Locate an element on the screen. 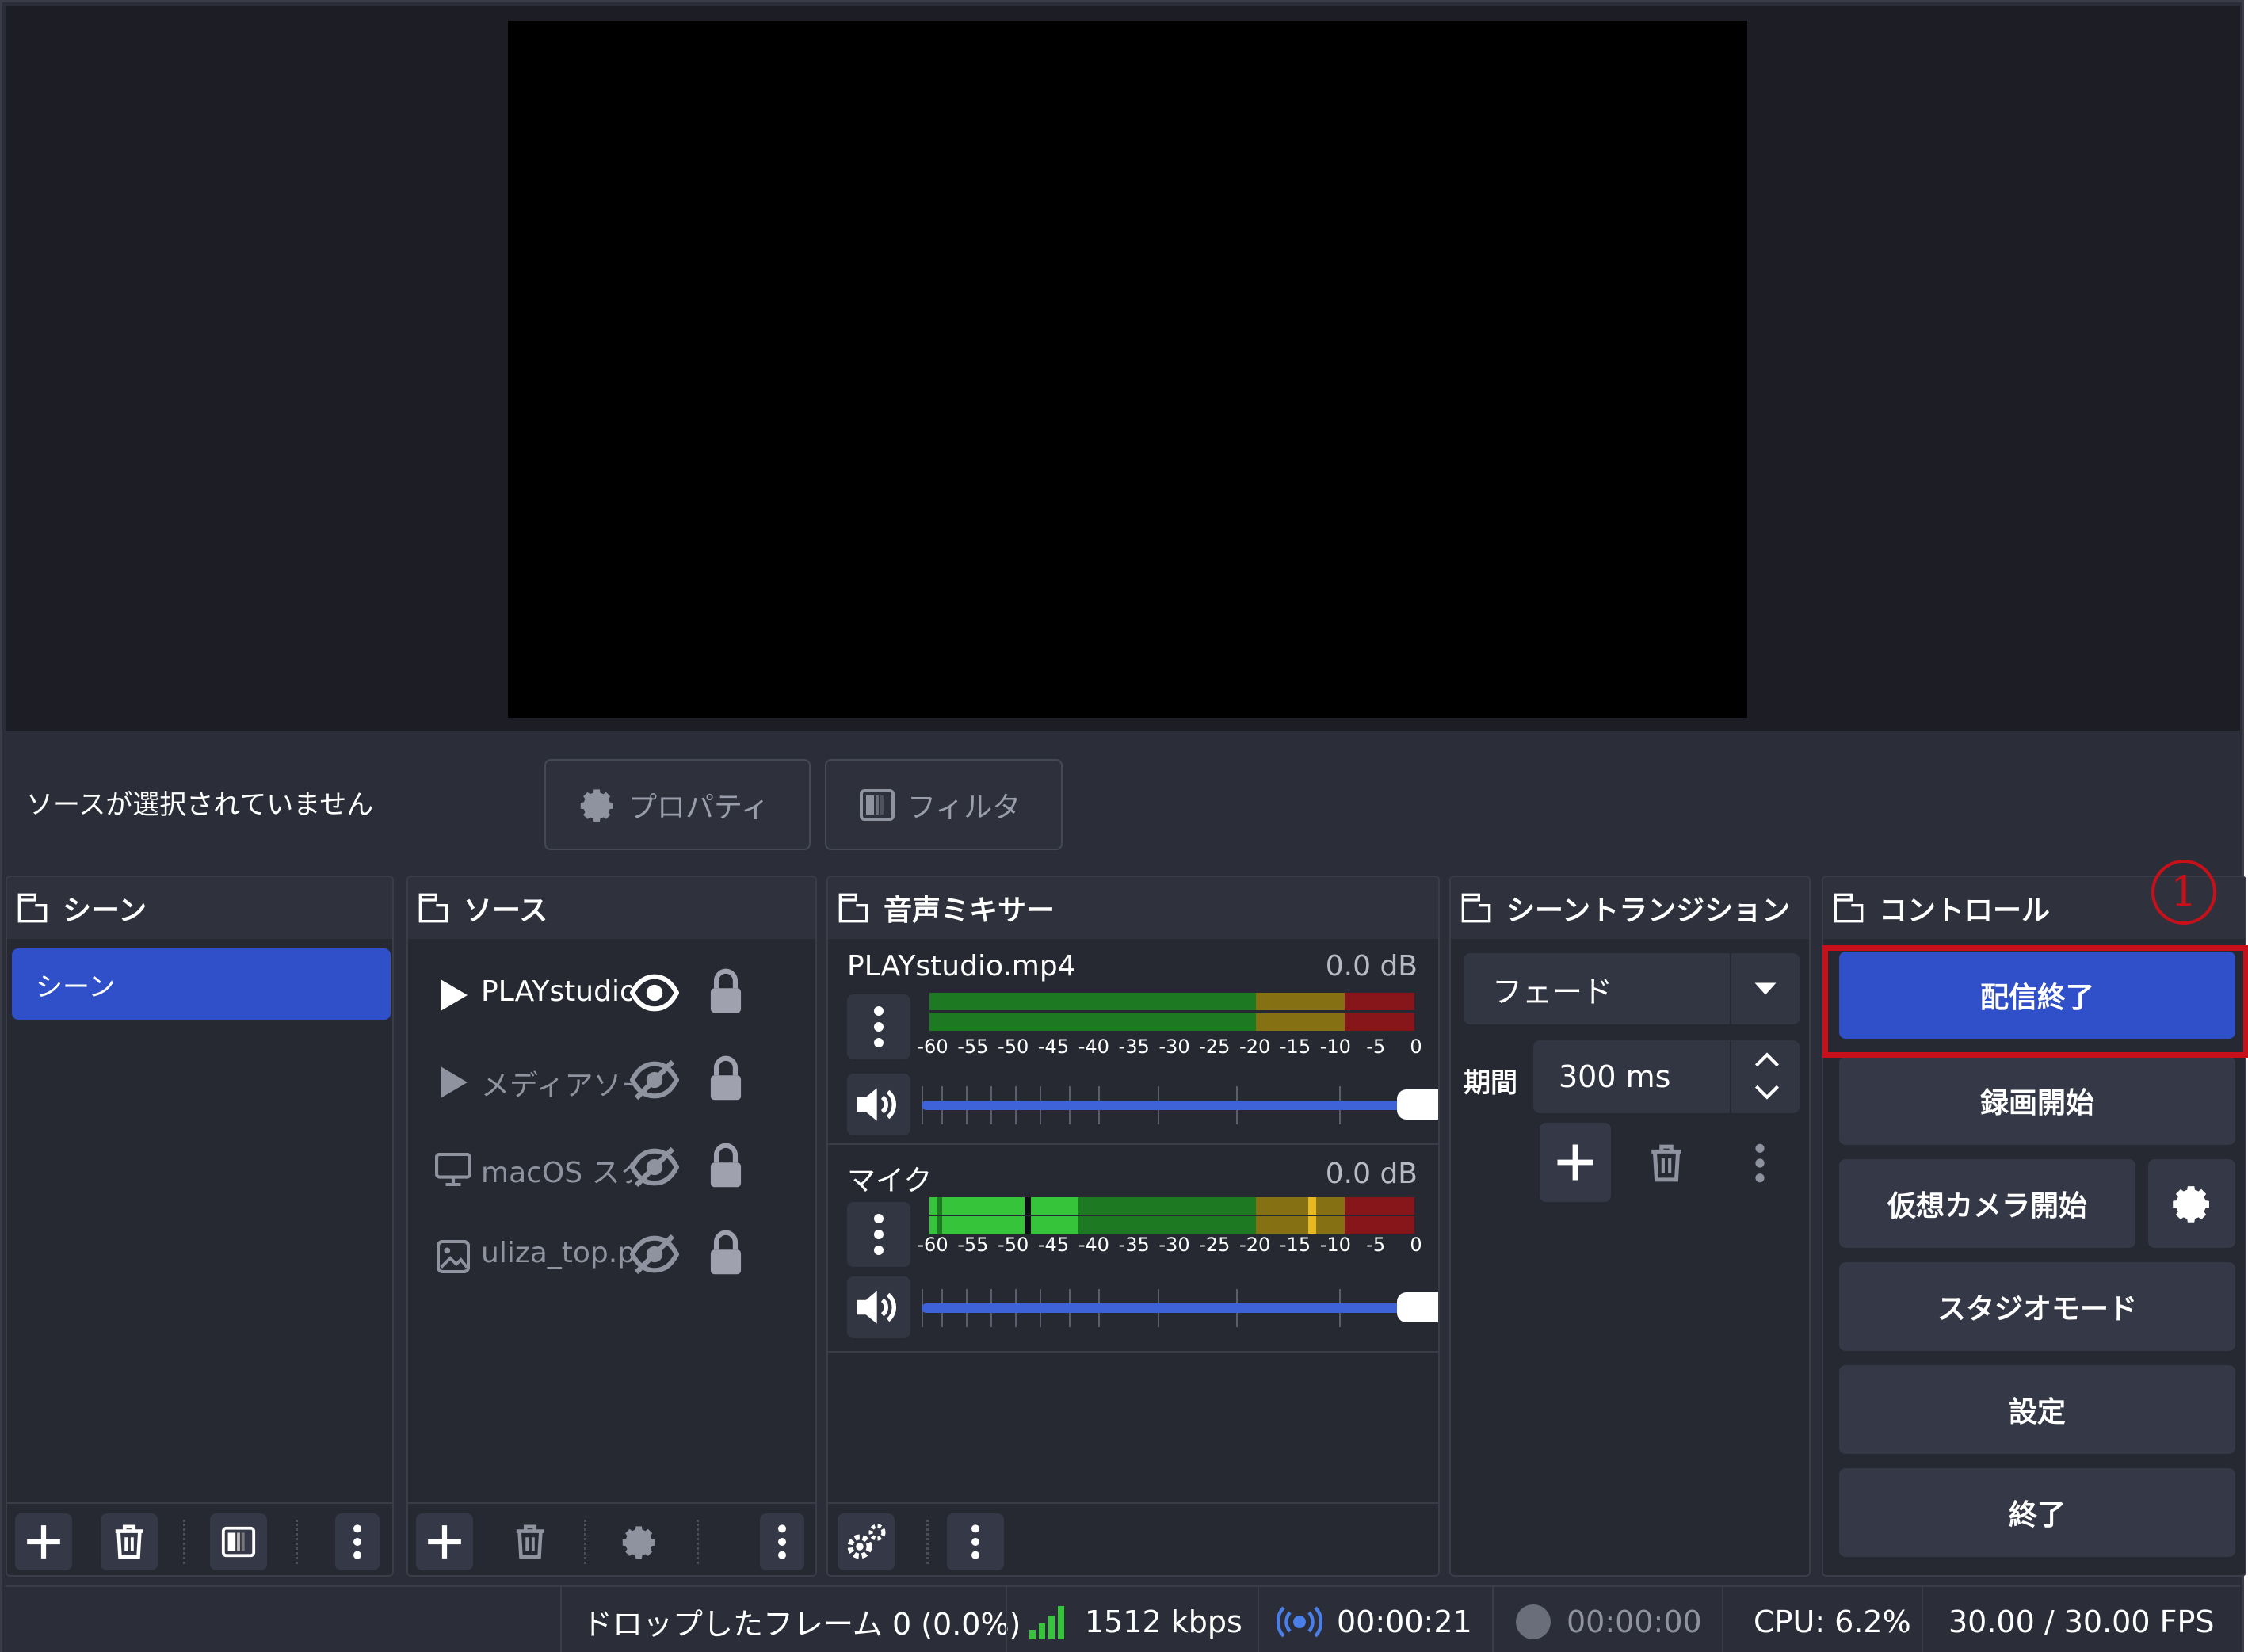  scene-item: シーン is located at coordinates (201, 984).